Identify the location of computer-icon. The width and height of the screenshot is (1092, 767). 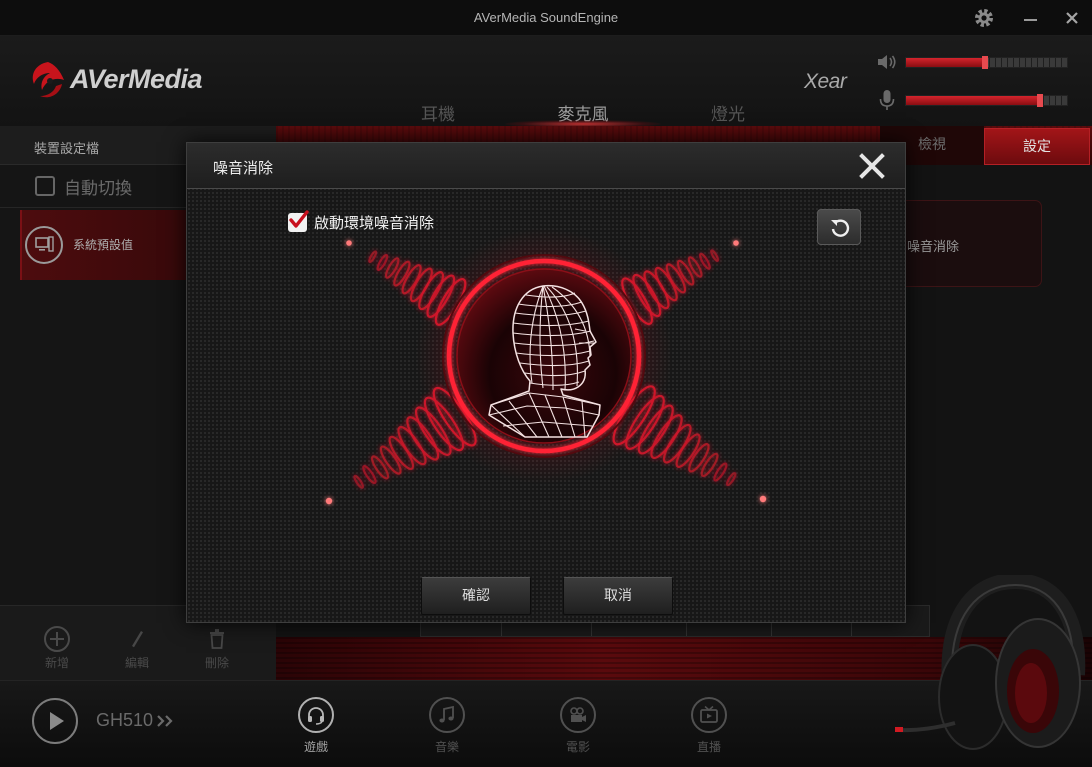
(44, 245).